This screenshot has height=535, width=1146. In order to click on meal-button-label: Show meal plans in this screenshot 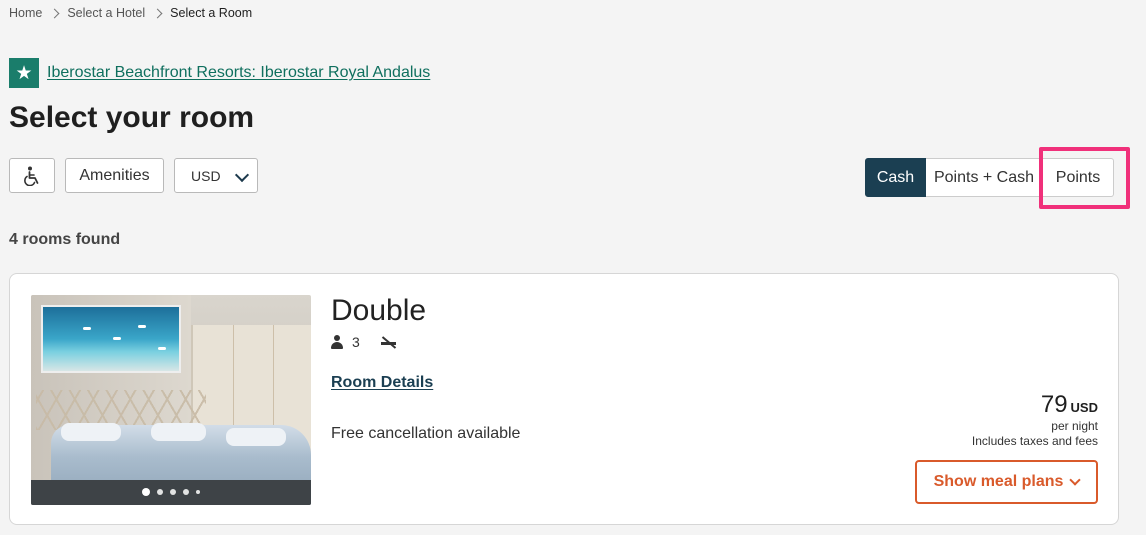, I will do `click(998, 481)`.